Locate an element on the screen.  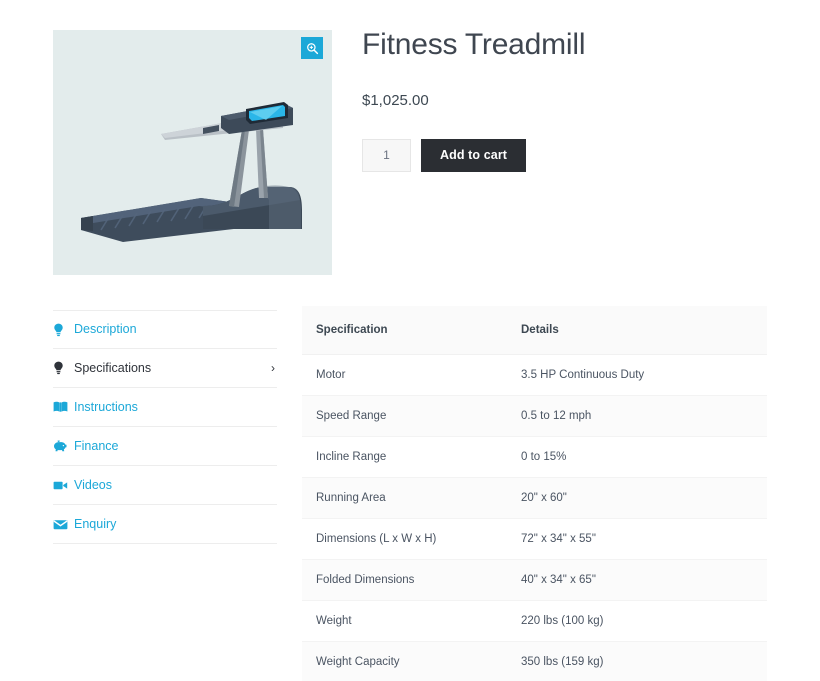
sidebar-item-label: Specifications is located at coordinates (113, 367).